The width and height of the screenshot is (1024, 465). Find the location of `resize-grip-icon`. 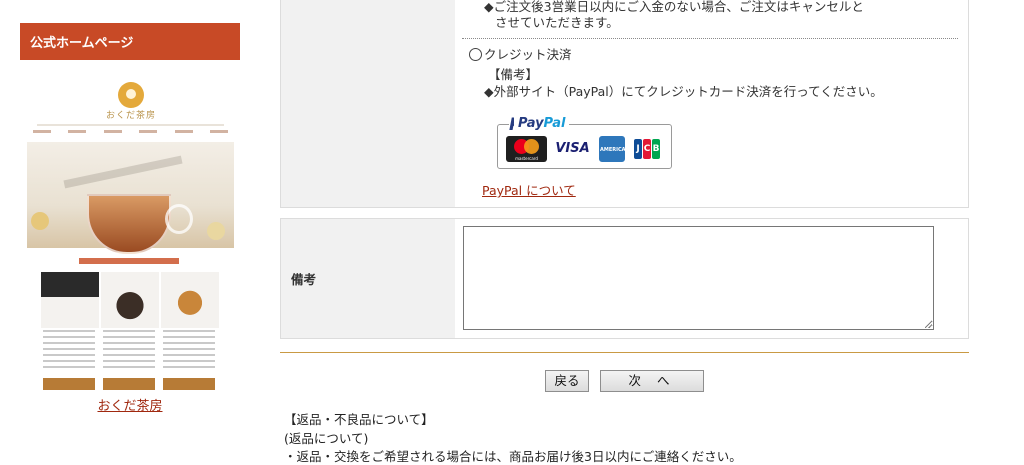

resize-grip-icon is located at coordinates (928, 324).